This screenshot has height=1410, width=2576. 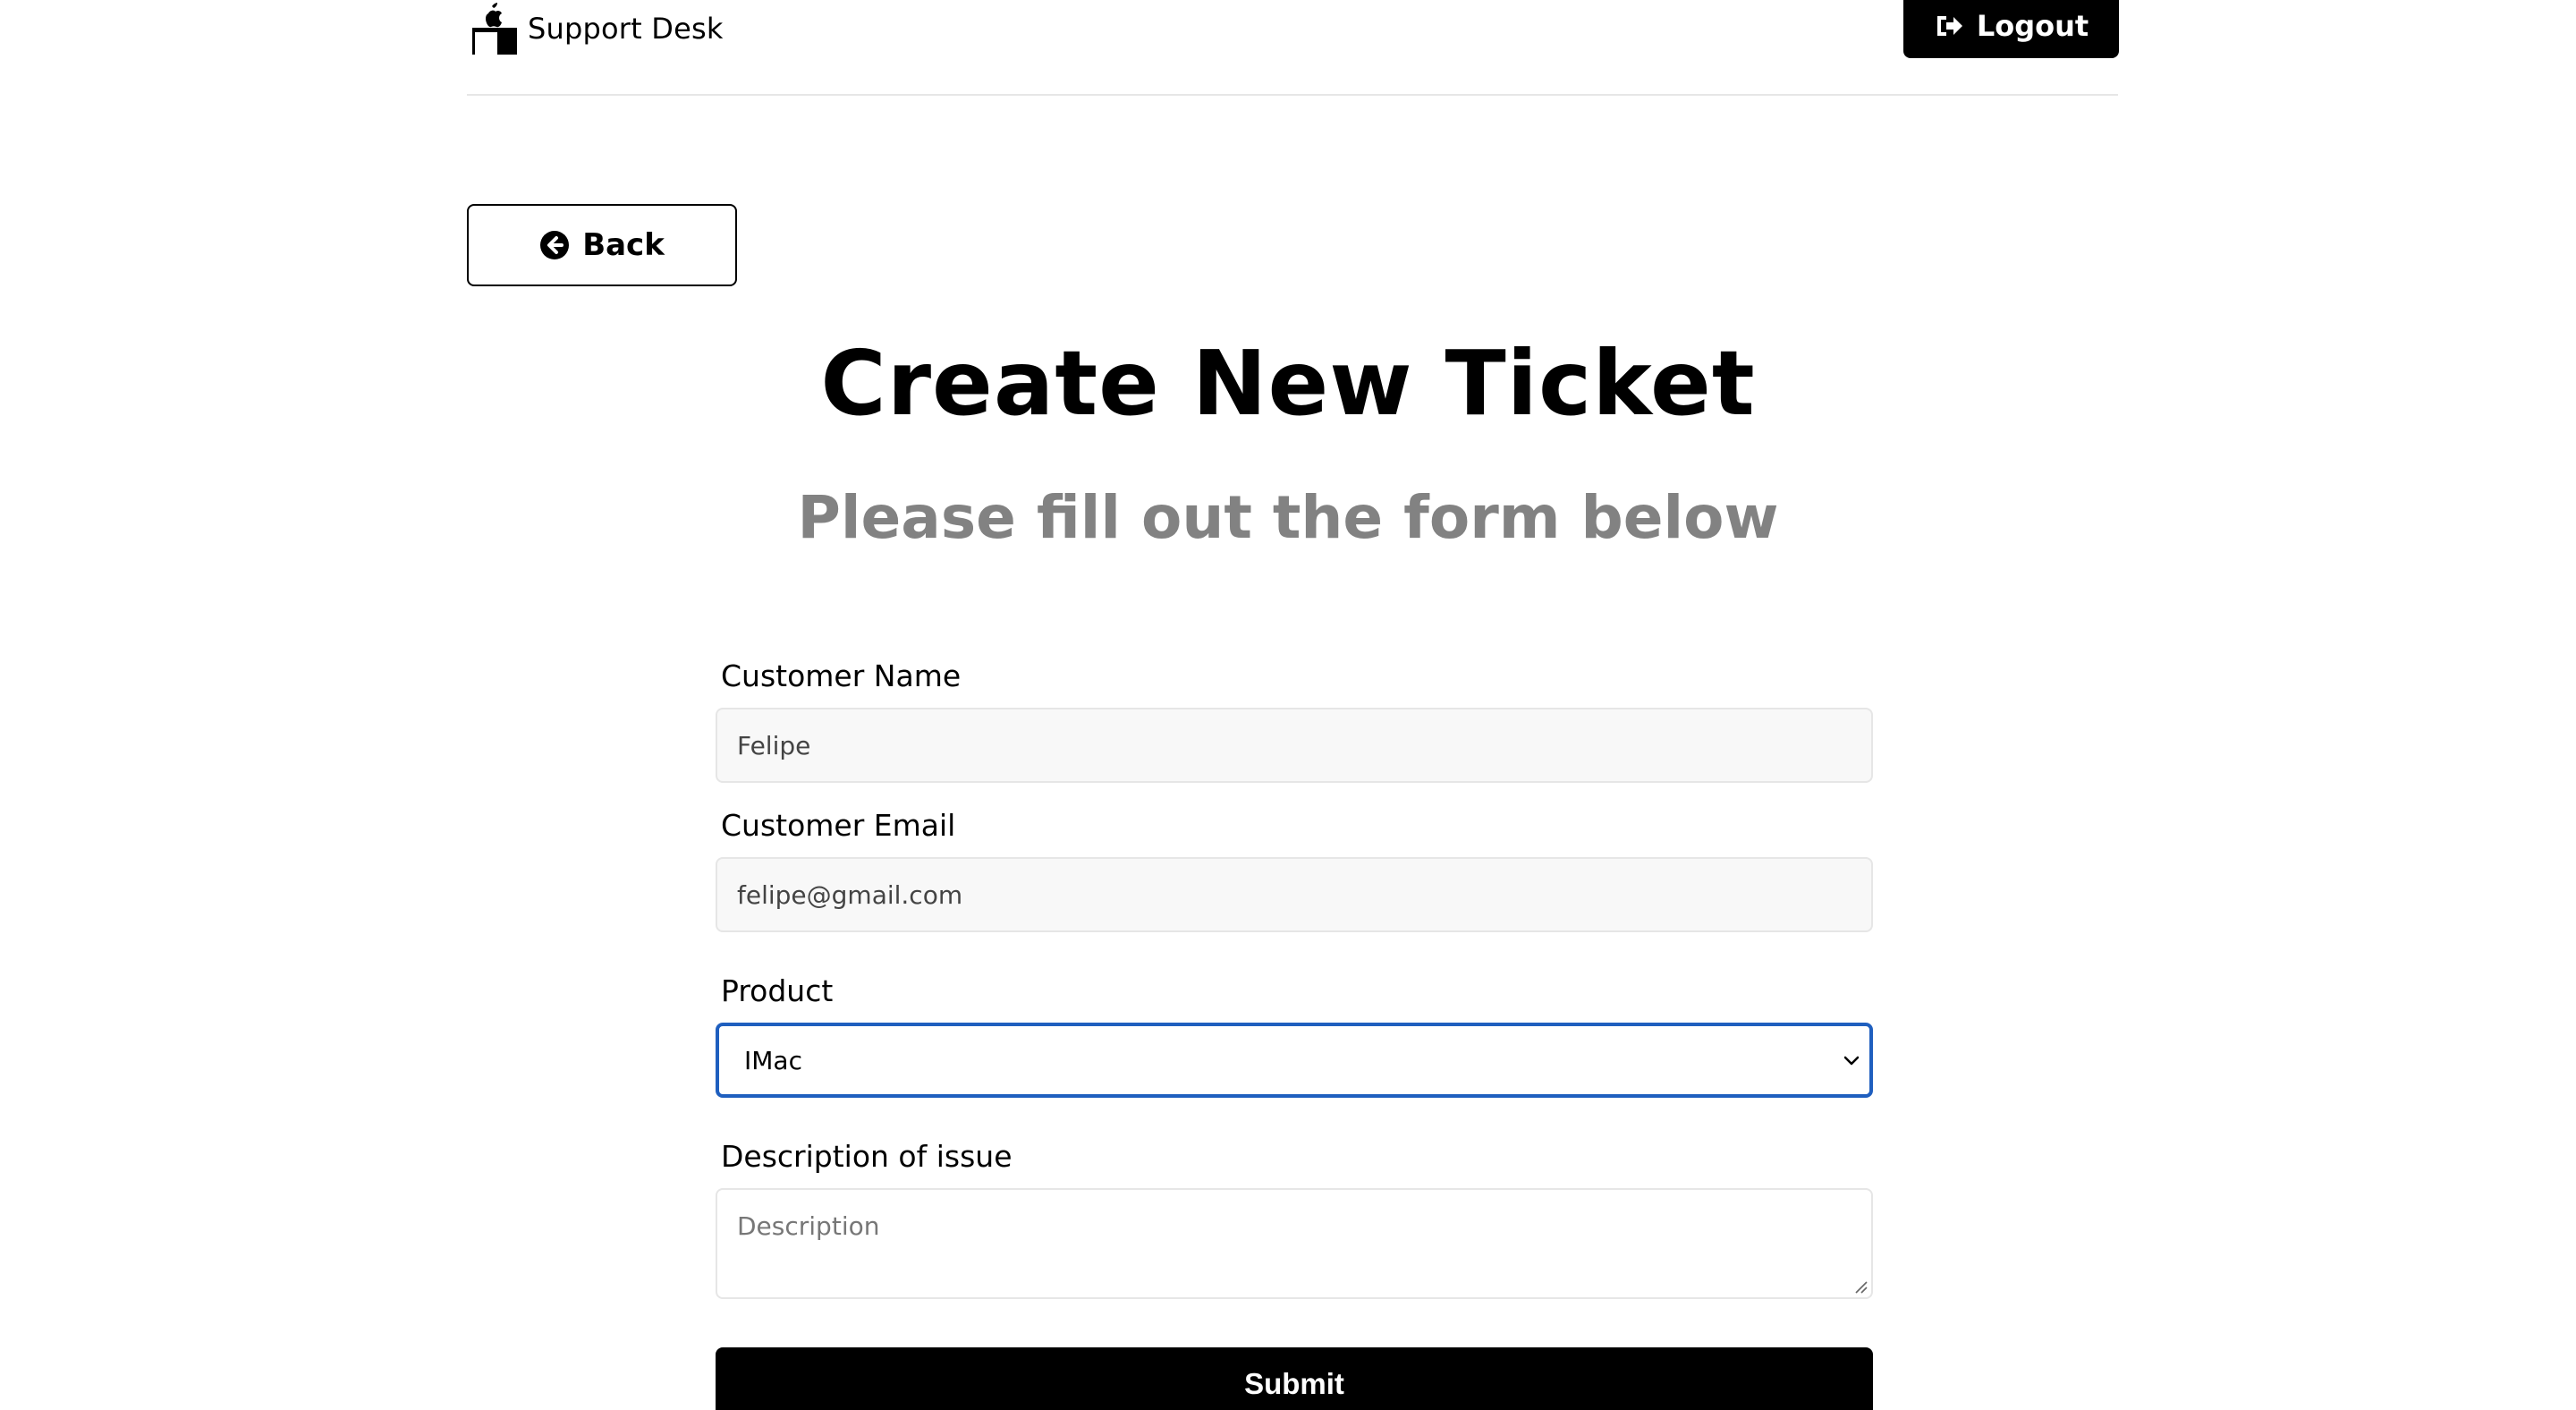 What do you see at coordinates (1294, 894) in the screenshot?
I see `customer-email-input` at bounding box center [1294, 894].